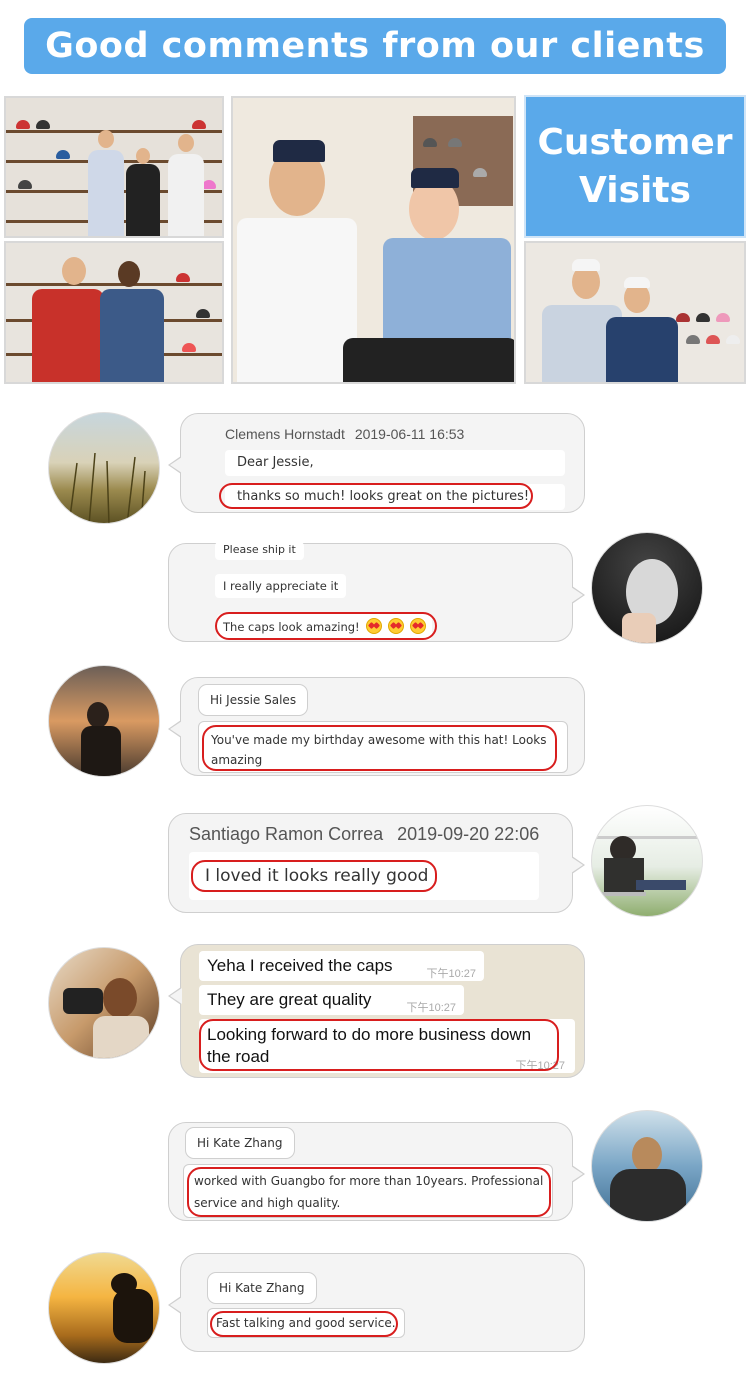 This screenshot has width=750, height=1393. What do you see at coordinates (635, 312) in the screenshot?
I see `customer-visit-photo-cap-showroom` at bounding box center [635, 312].